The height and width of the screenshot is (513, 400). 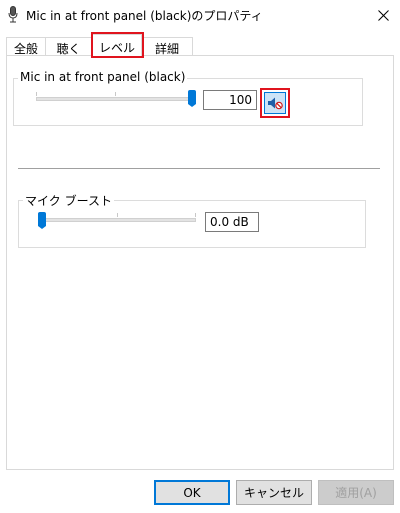 What do you see at coordinates (192, 98) in the screenshot?
I see `level-slider-thumb` at bounding box center [192, 98].